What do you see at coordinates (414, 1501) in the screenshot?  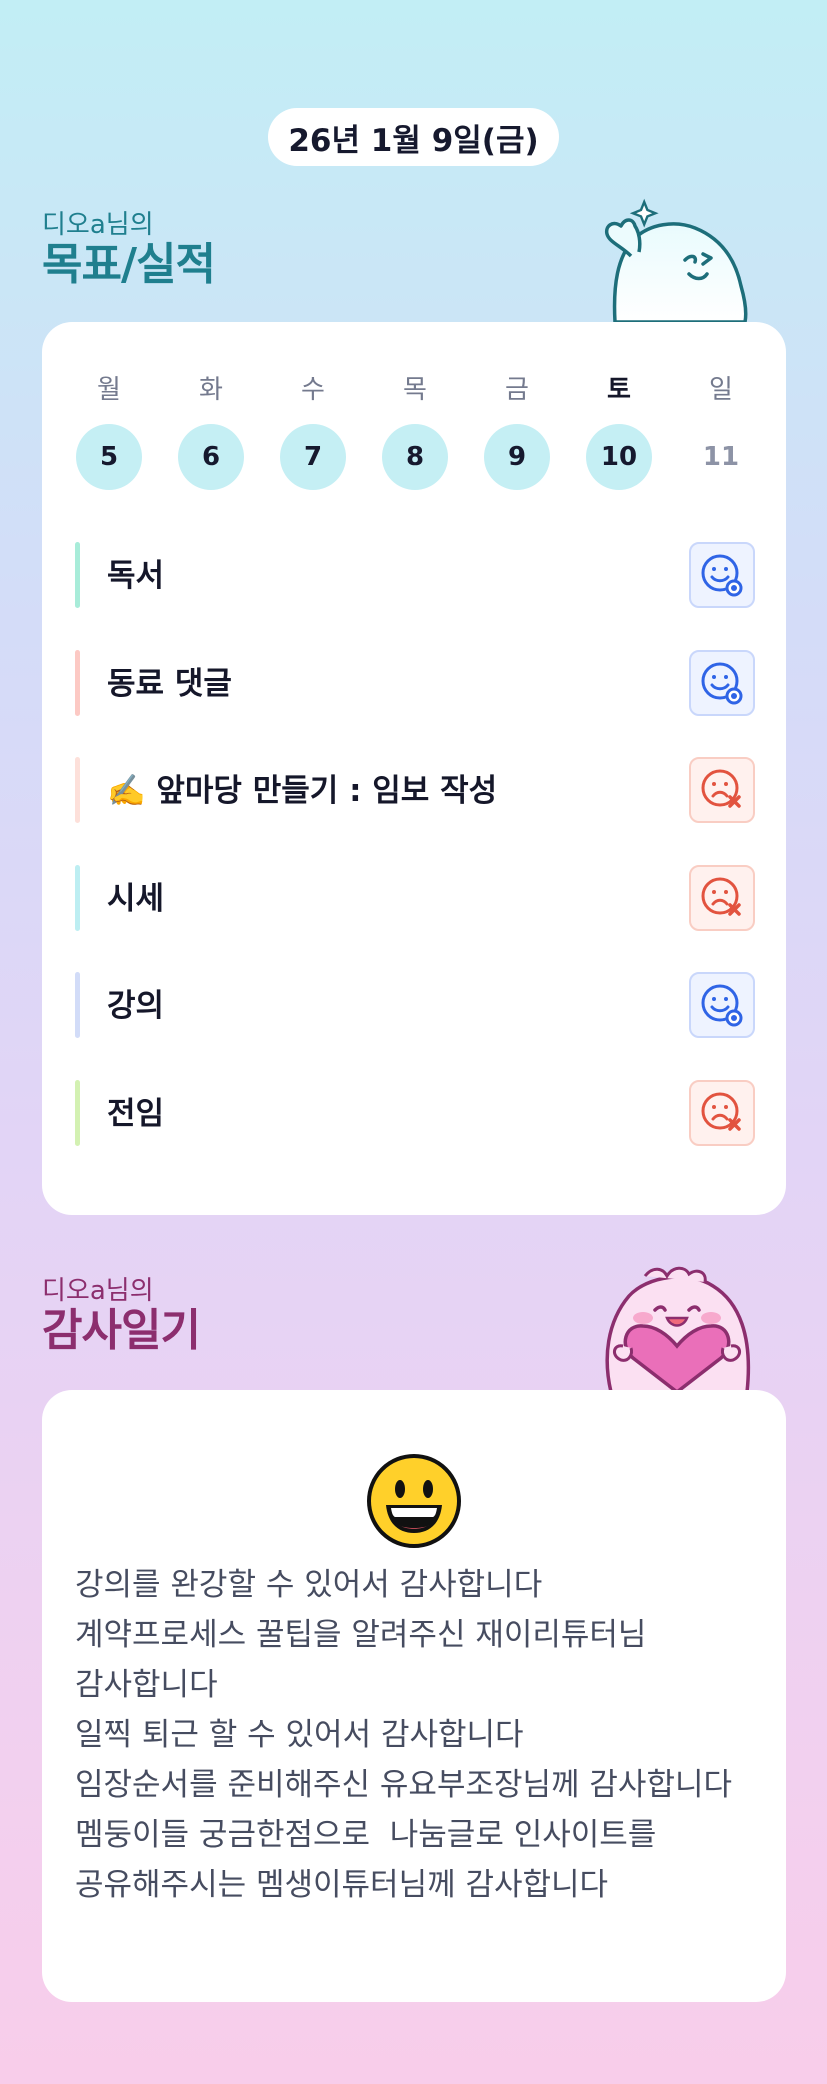 I see `grinning-face-icon` at bounding box center [414, 1501].